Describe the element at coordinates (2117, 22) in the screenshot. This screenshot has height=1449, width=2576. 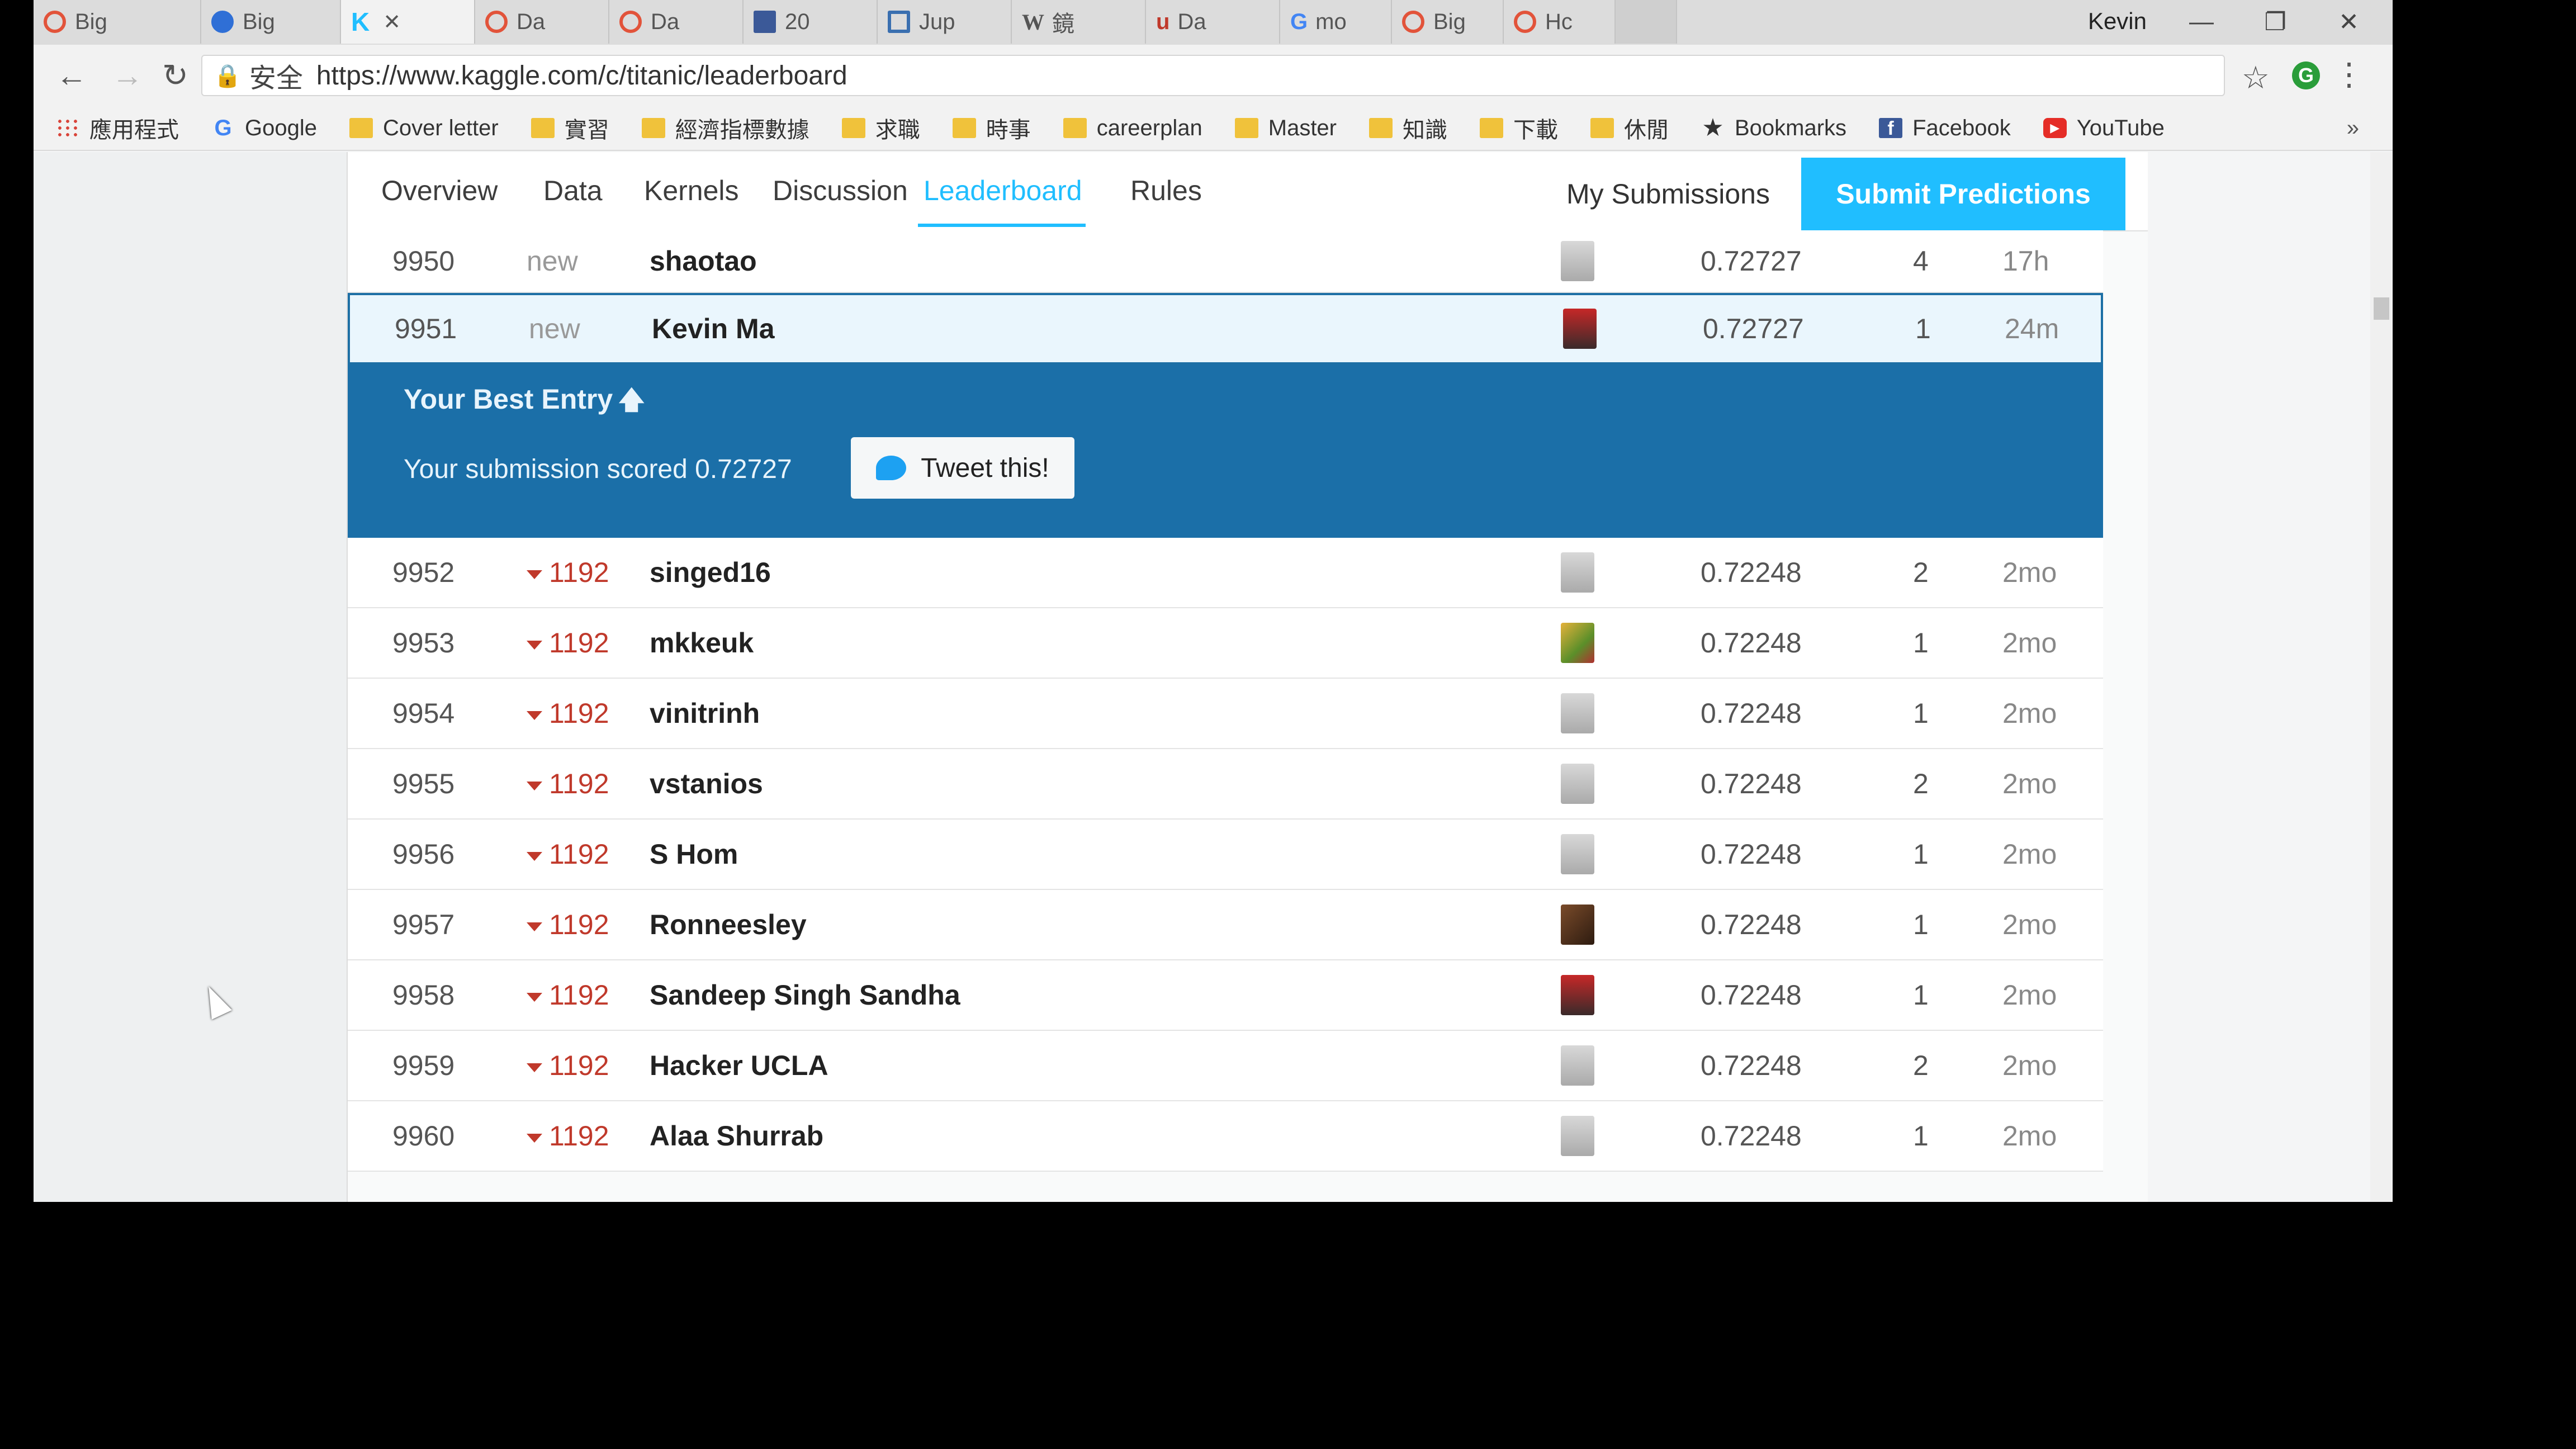
I see `profile-name: Kevin` at that location.